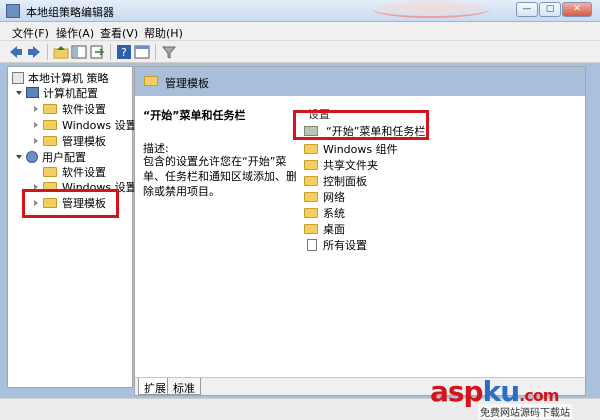 This screenshot has height=420, width=600. I want to click on list-item-label: 系统, so click(334, 213).